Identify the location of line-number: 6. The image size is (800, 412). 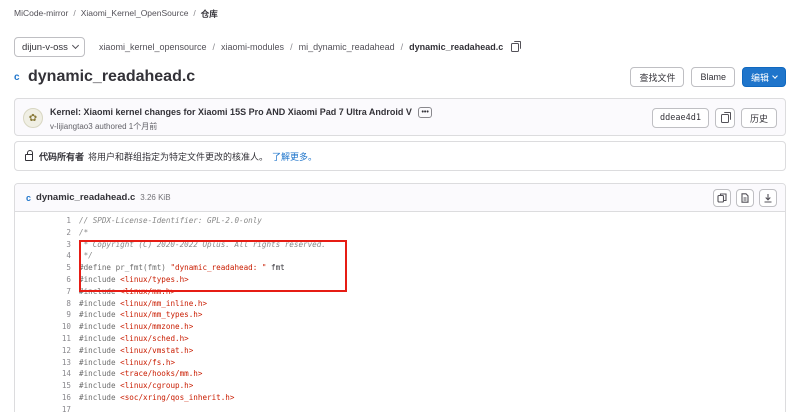
(43, 280).